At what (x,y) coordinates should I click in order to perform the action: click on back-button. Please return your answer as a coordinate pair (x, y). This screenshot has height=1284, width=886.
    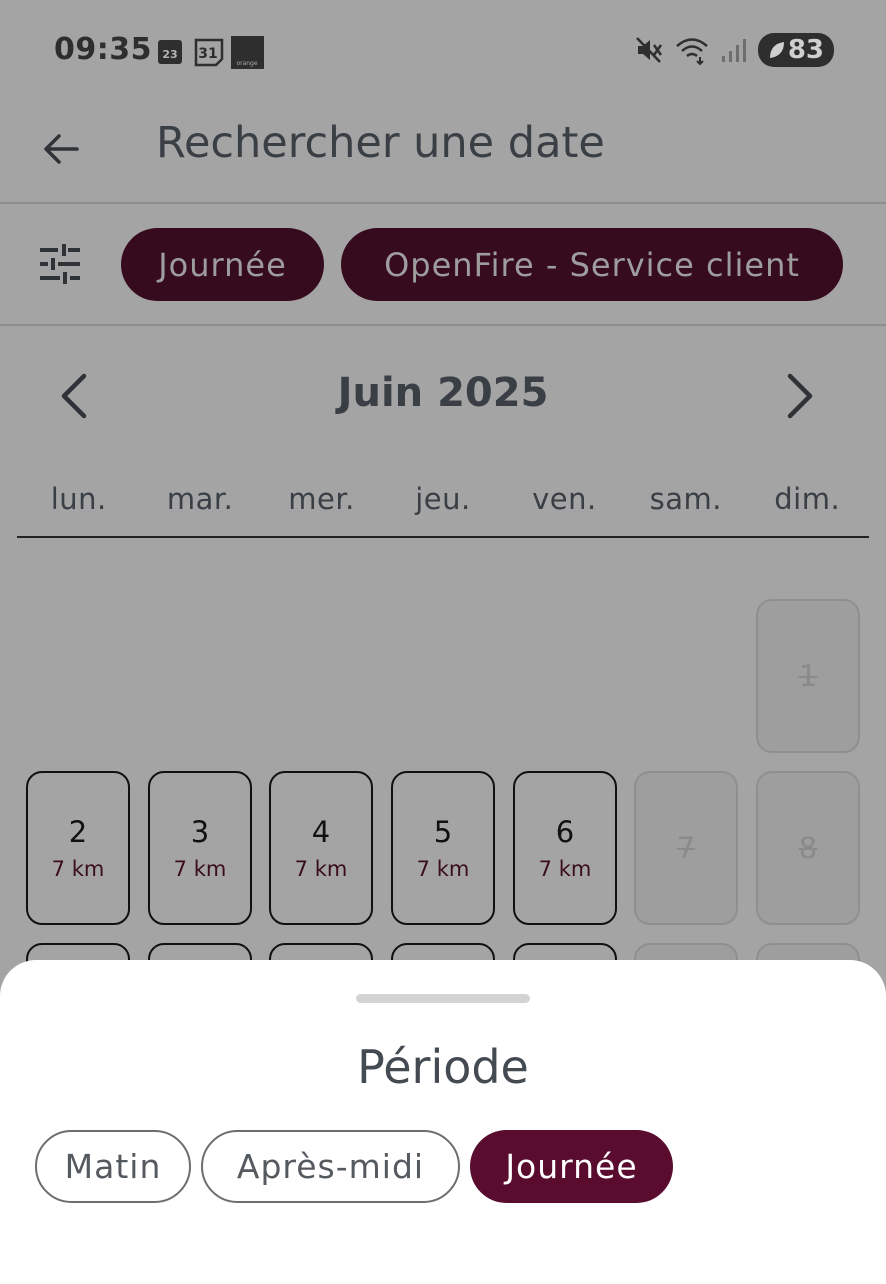
    Looking at the image, I should click on (61, 149).